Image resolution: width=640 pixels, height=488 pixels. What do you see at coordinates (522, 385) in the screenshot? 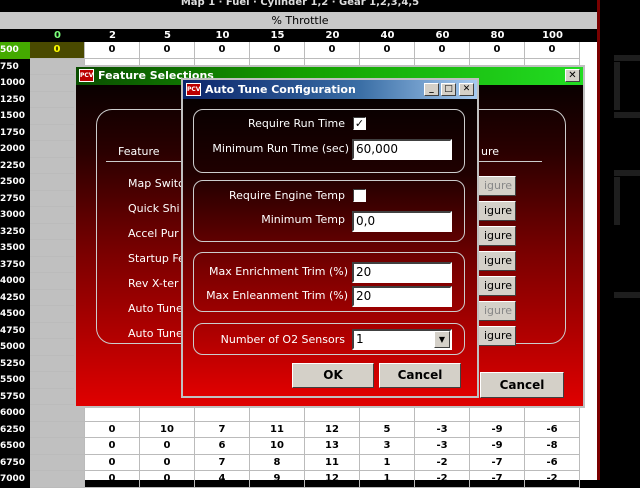
I see `feature-cancel-button: Cancel` at bounding box center [522, 385].